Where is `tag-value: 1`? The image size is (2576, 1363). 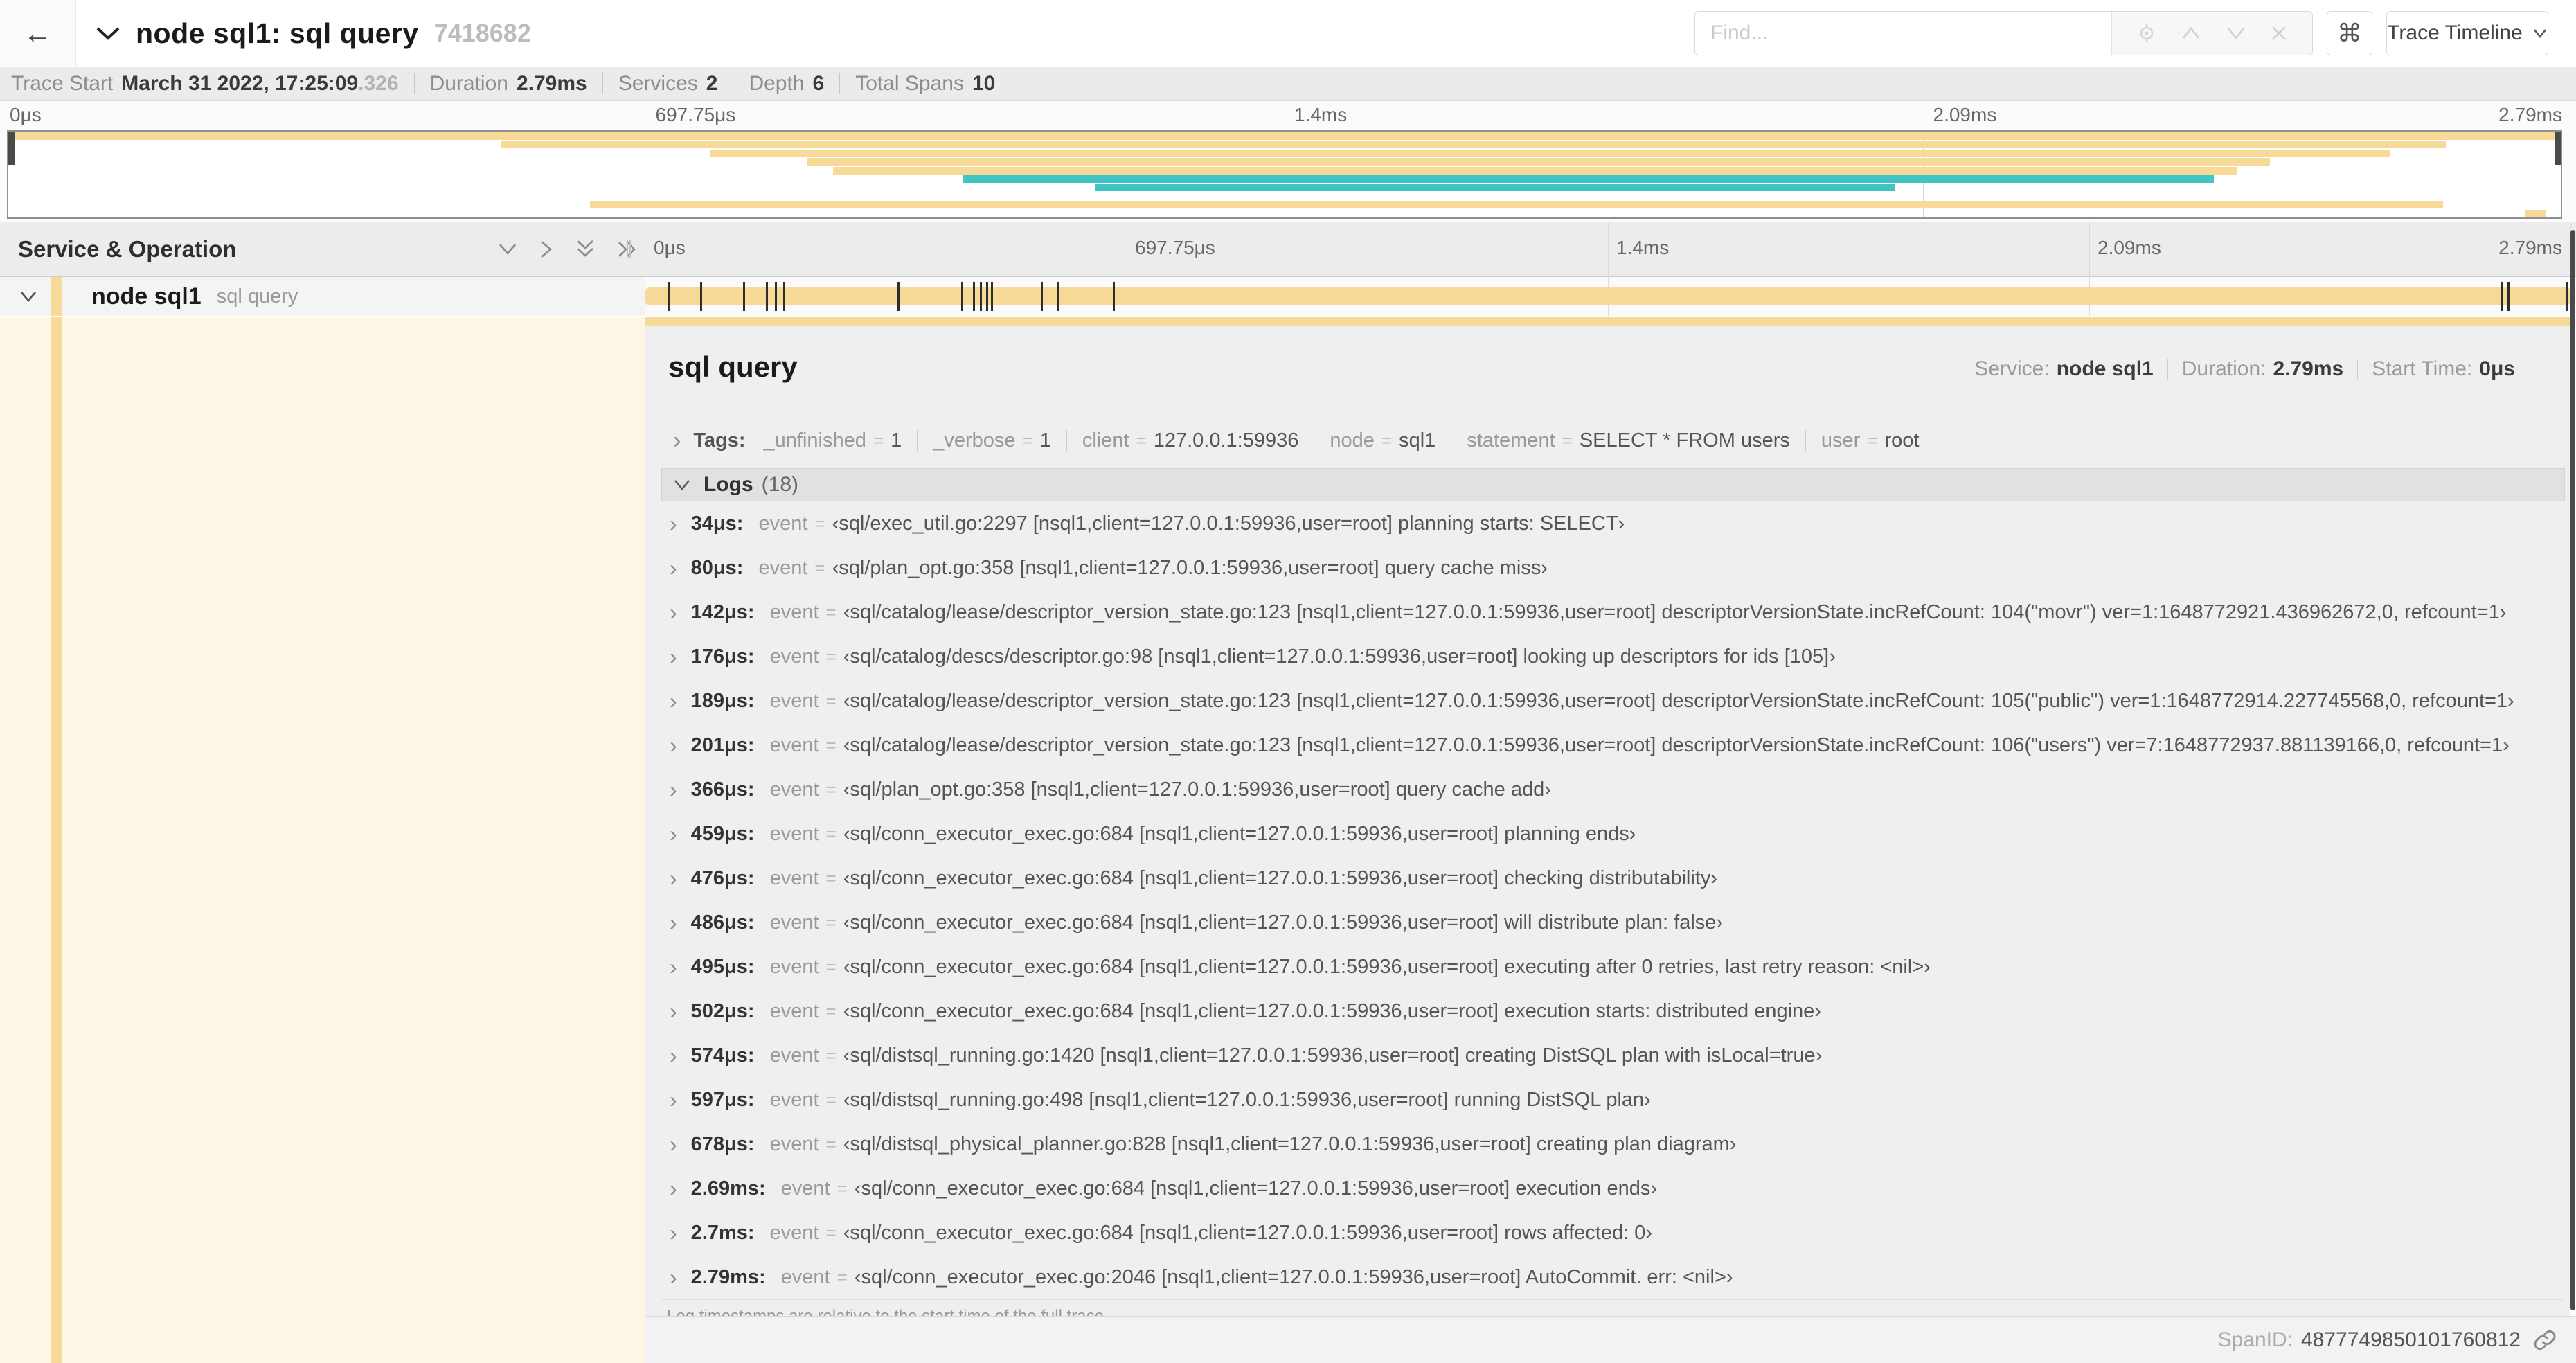
tag-value: 1 is located at coordinates (1045, 441).